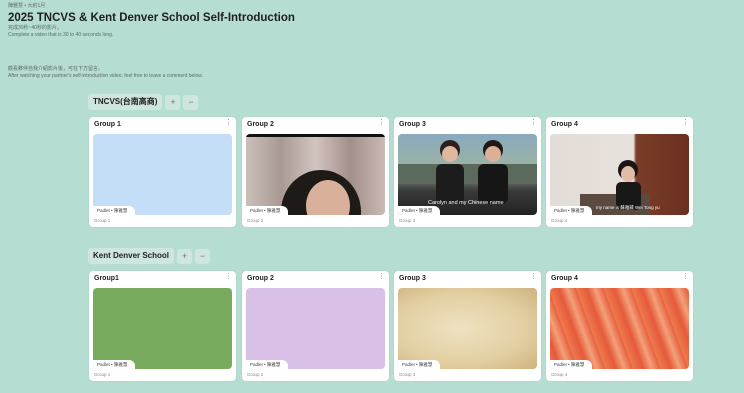 The height and width of the screenshot is (393, 744). I want to click on subtitle-zh: 完成30秒~40秒的影片。, so click(35, 28).